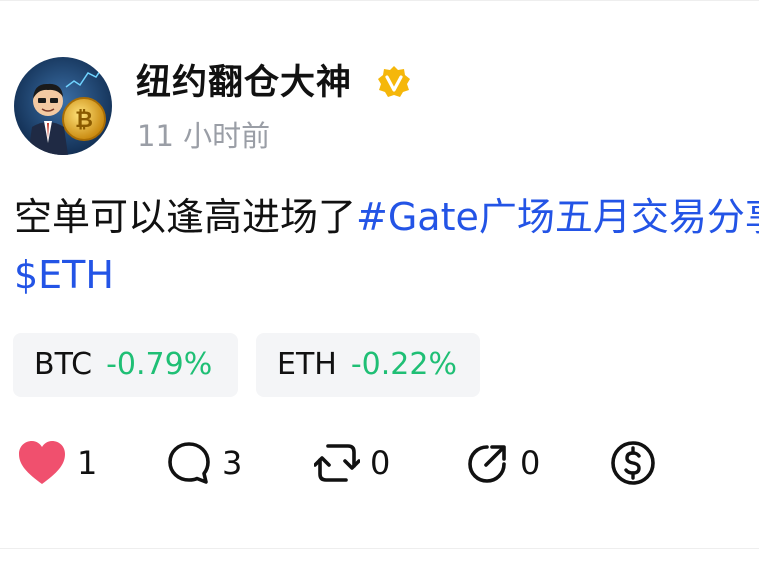 The height and width of the screenshot is (570, 759). What do you see at coordinates (159, 364) in the screenshot?
I see `ticker-change: -0.79%` at bounding box center [159, 364].